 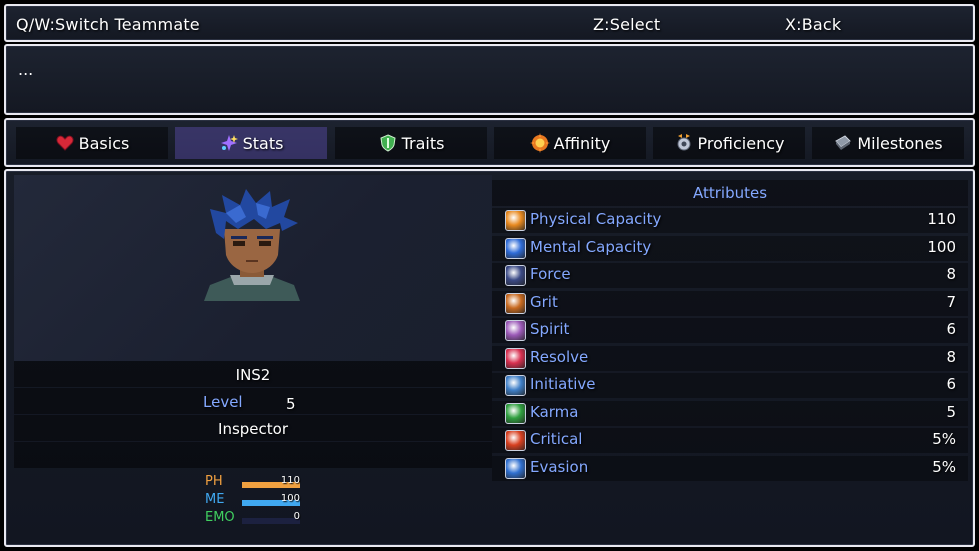 I want to click on attribute-row: Critical 5%, so click(x=730, y=440).